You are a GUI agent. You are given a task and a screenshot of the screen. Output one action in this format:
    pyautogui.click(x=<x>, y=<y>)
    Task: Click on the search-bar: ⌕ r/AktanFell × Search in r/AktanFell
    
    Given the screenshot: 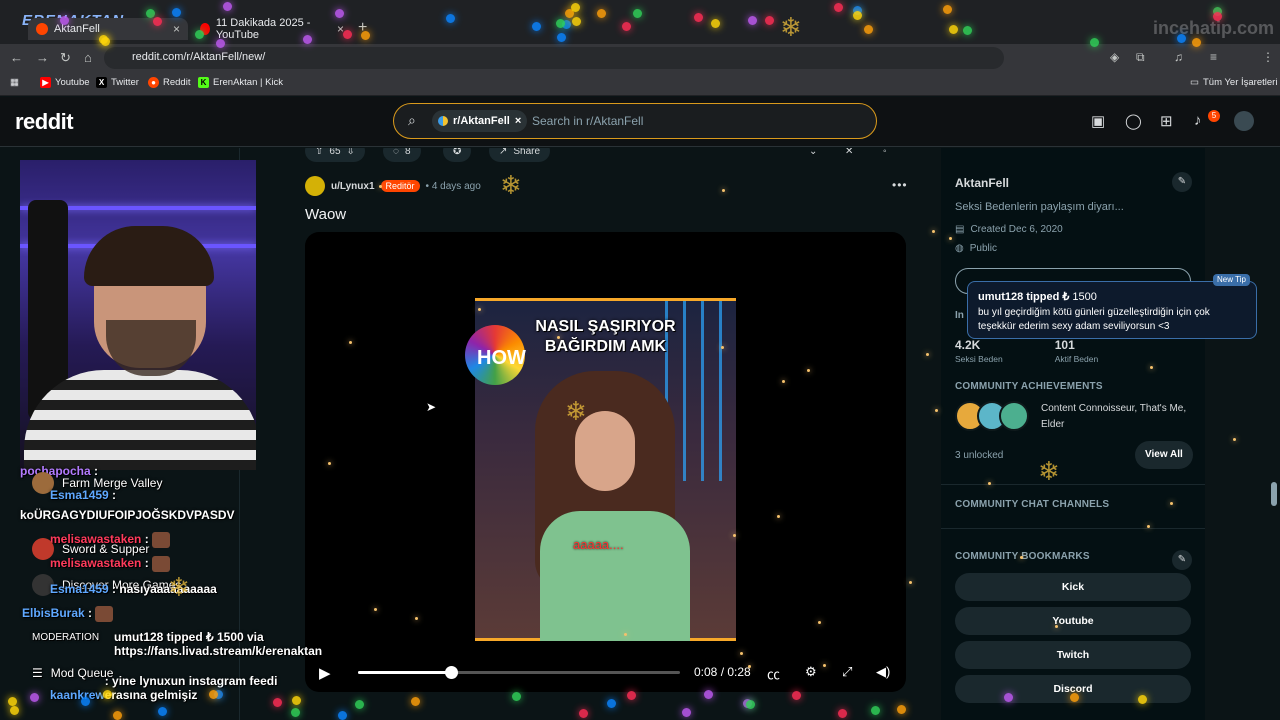 What is the action you would take?
    pyautogui.click(x=635, y=121)
    